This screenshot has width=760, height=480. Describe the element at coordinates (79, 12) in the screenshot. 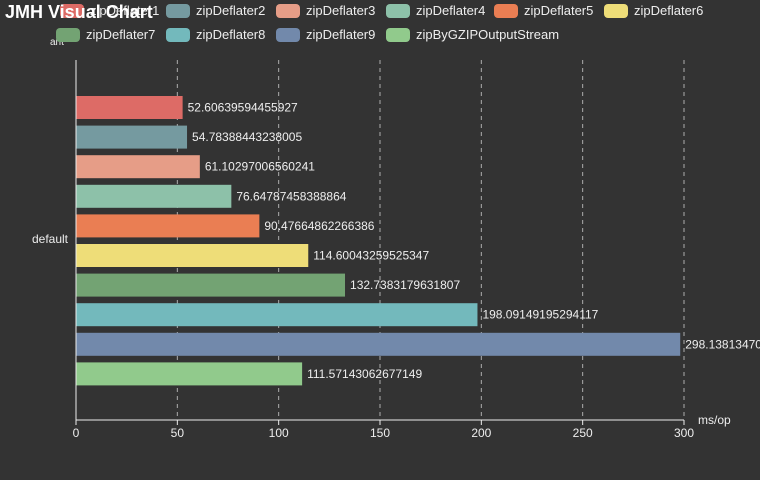

I see `chart-title: JMH Visual Chart` at that location.